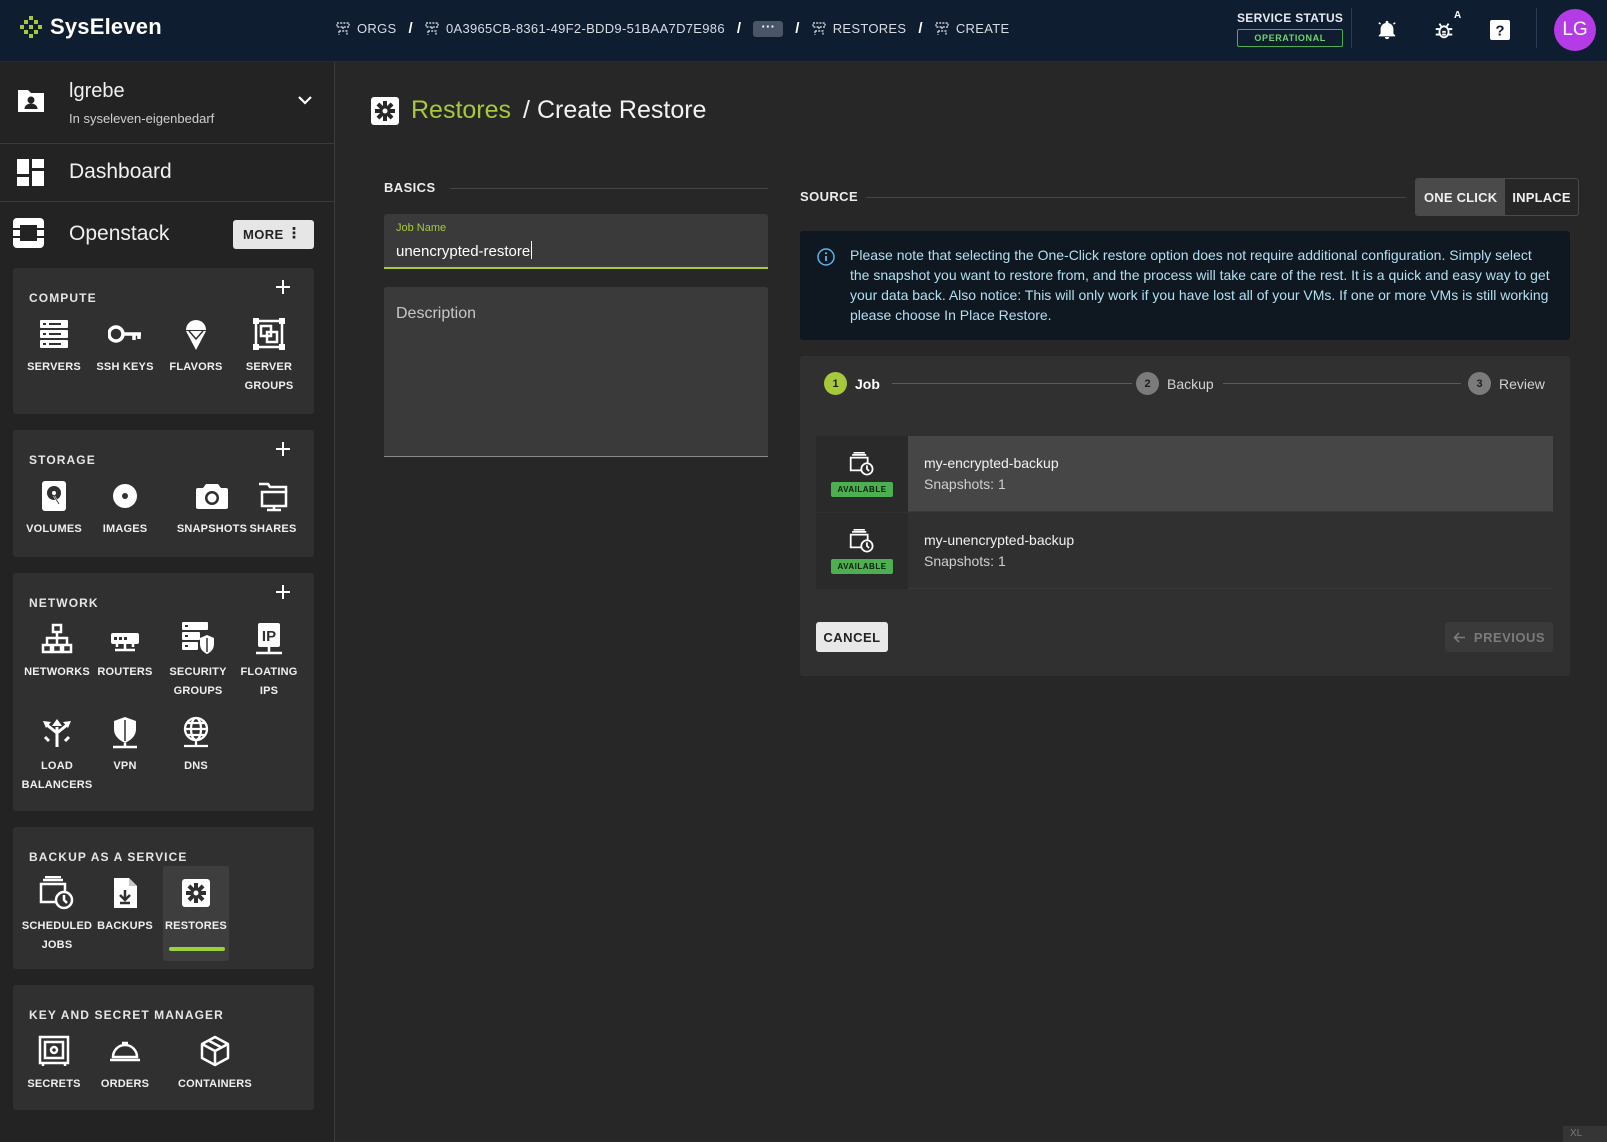  What do you see at coordinates (1175, 383) in the screenshot?
I see `step-backup: 2 Backup` at bounding box center [1175, 383].